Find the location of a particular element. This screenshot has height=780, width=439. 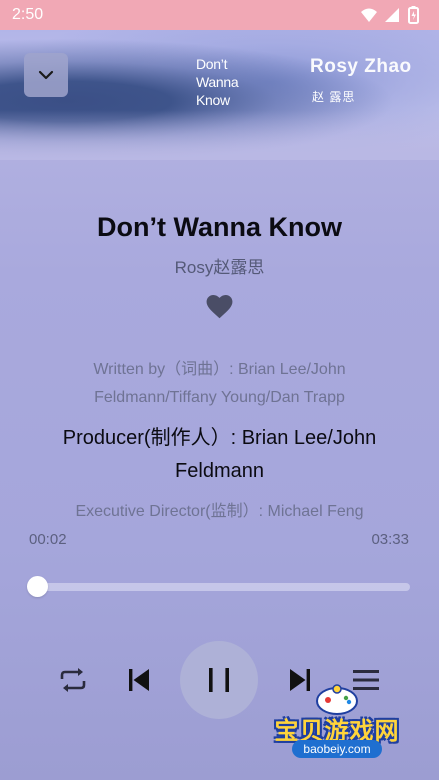

heart-icon is located at coordinates (219, 307).